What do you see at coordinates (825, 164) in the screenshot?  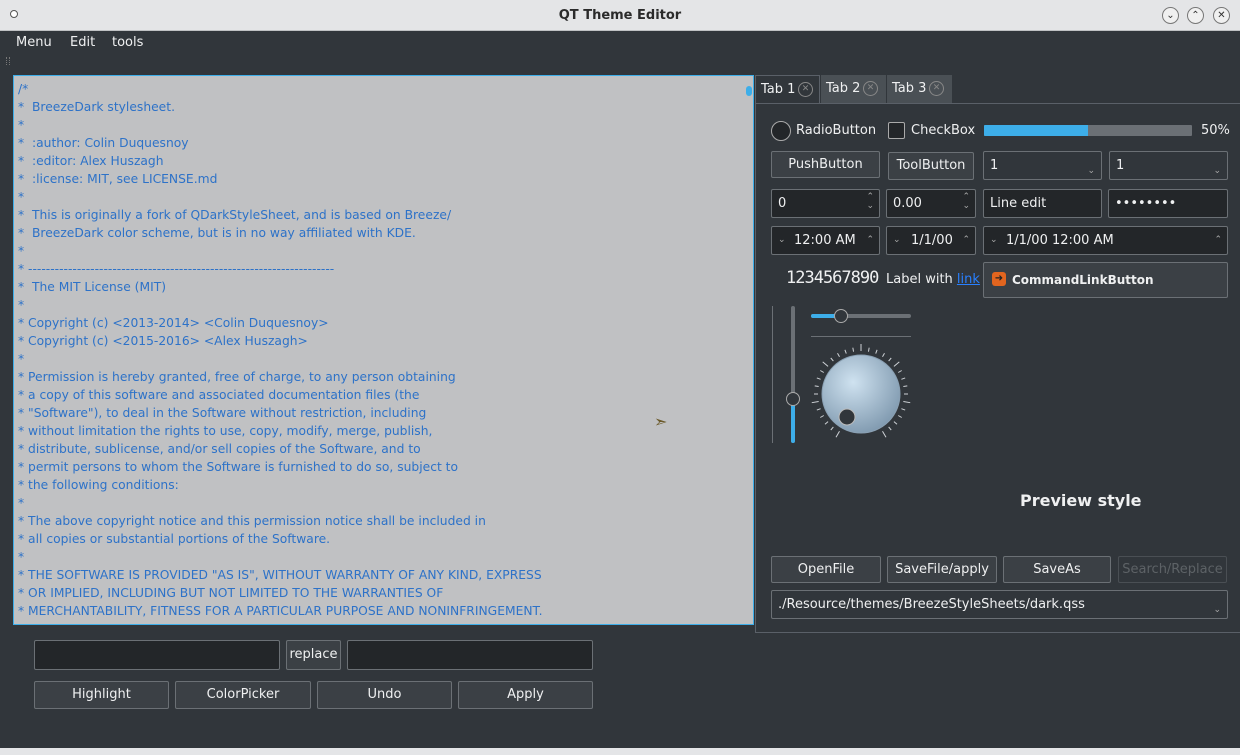 I see `push-button: PushButton` at bounding box center [825, 164].